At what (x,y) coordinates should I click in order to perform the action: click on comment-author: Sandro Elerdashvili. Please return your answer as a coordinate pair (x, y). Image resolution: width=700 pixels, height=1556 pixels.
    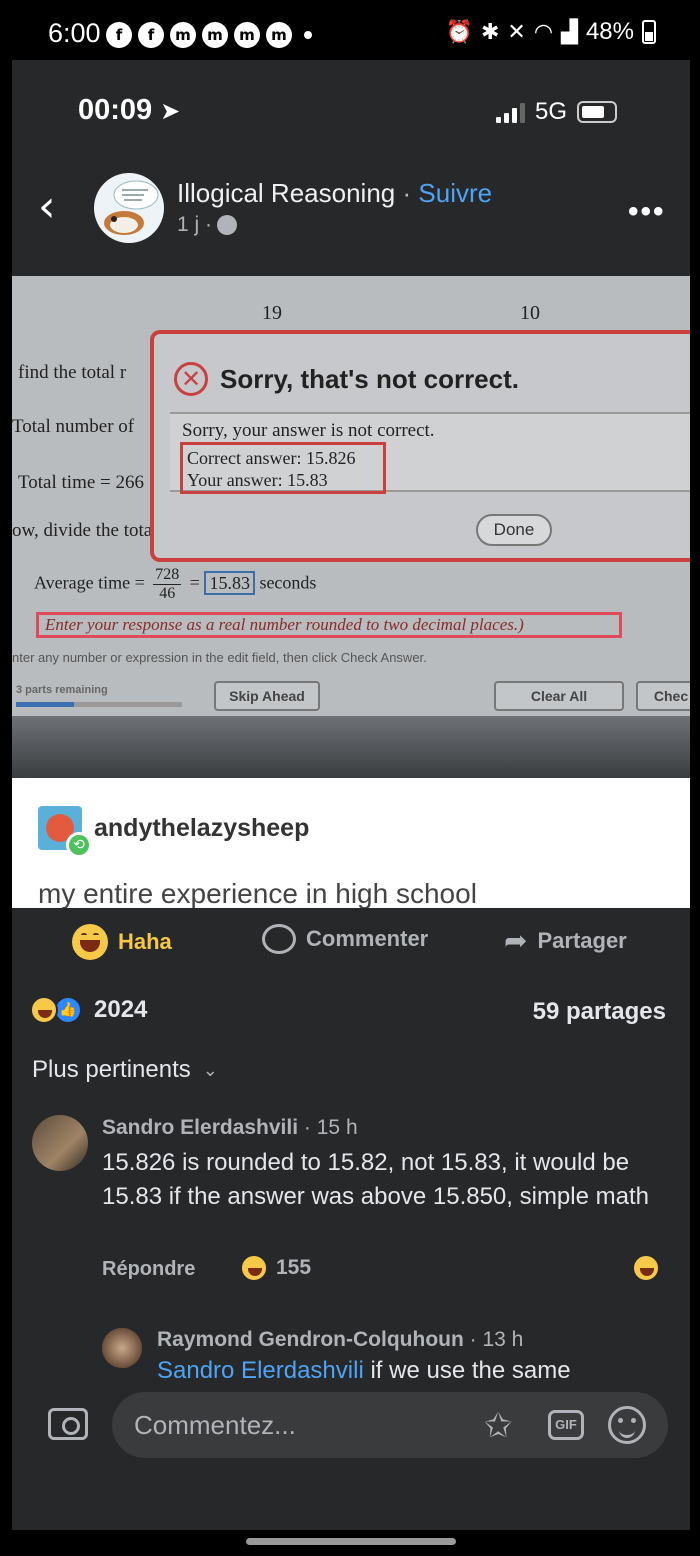
    Looking at the image, I should click on (200, 1127).